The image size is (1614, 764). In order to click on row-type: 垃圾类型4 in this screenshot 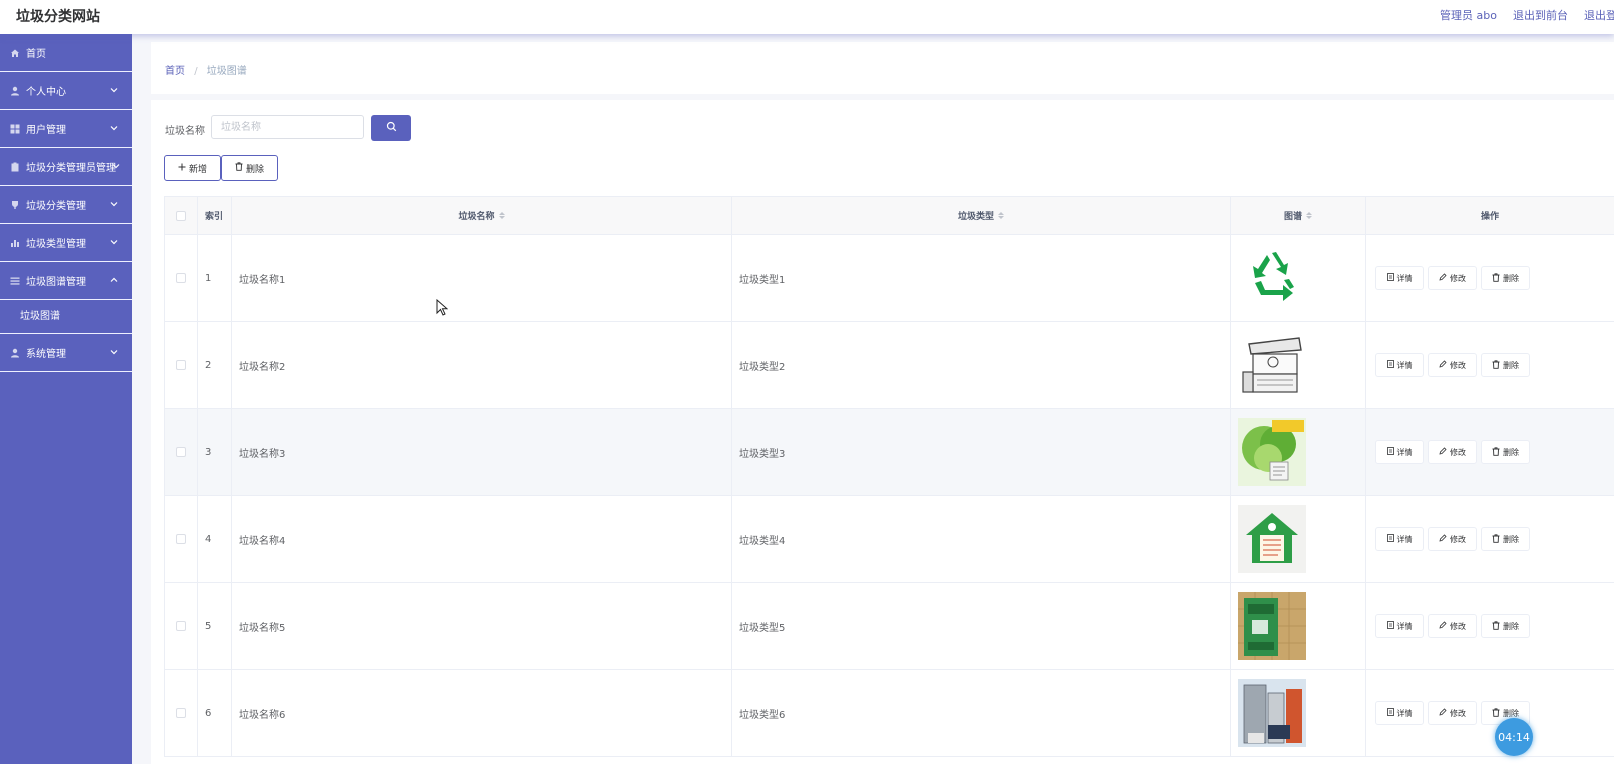, I will do `click(981, 539)`.